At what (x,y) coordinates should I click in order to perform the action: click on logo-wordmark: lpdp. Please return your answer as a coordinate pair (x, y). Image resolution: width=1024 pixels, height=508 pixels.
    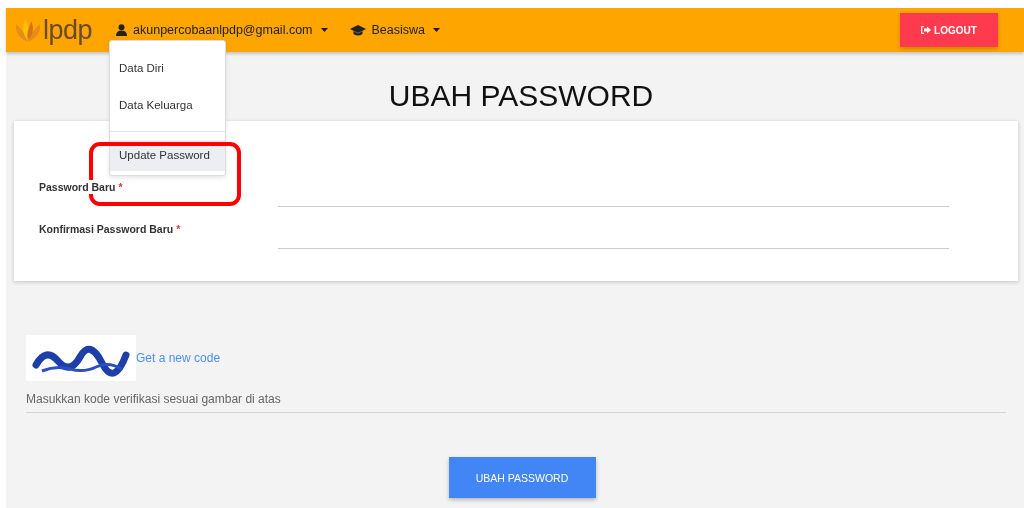
    Looking at the image, I should click on (68, 30).